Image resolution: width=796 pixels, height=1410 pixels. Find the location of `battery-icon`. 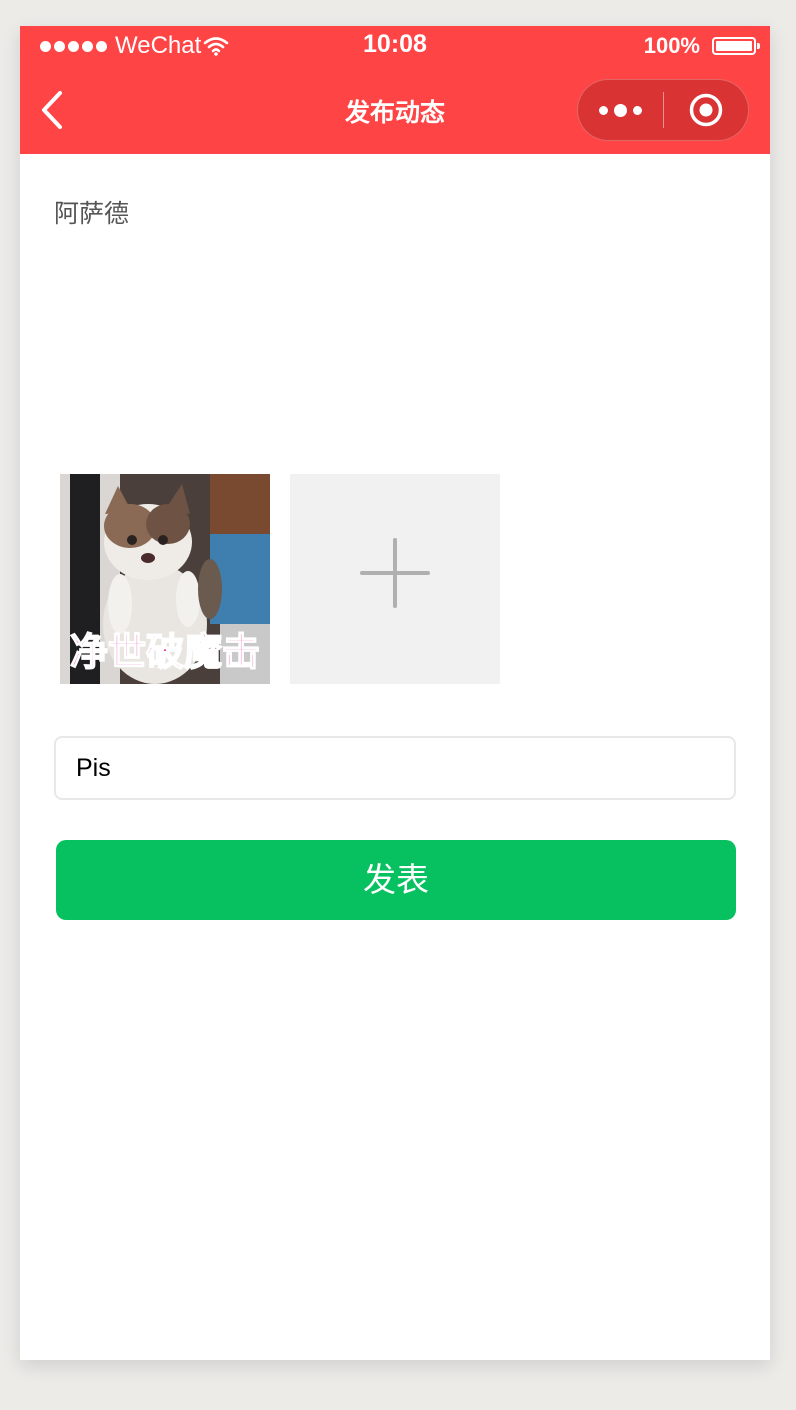

battery-icon is located at coordinates (736, 46).